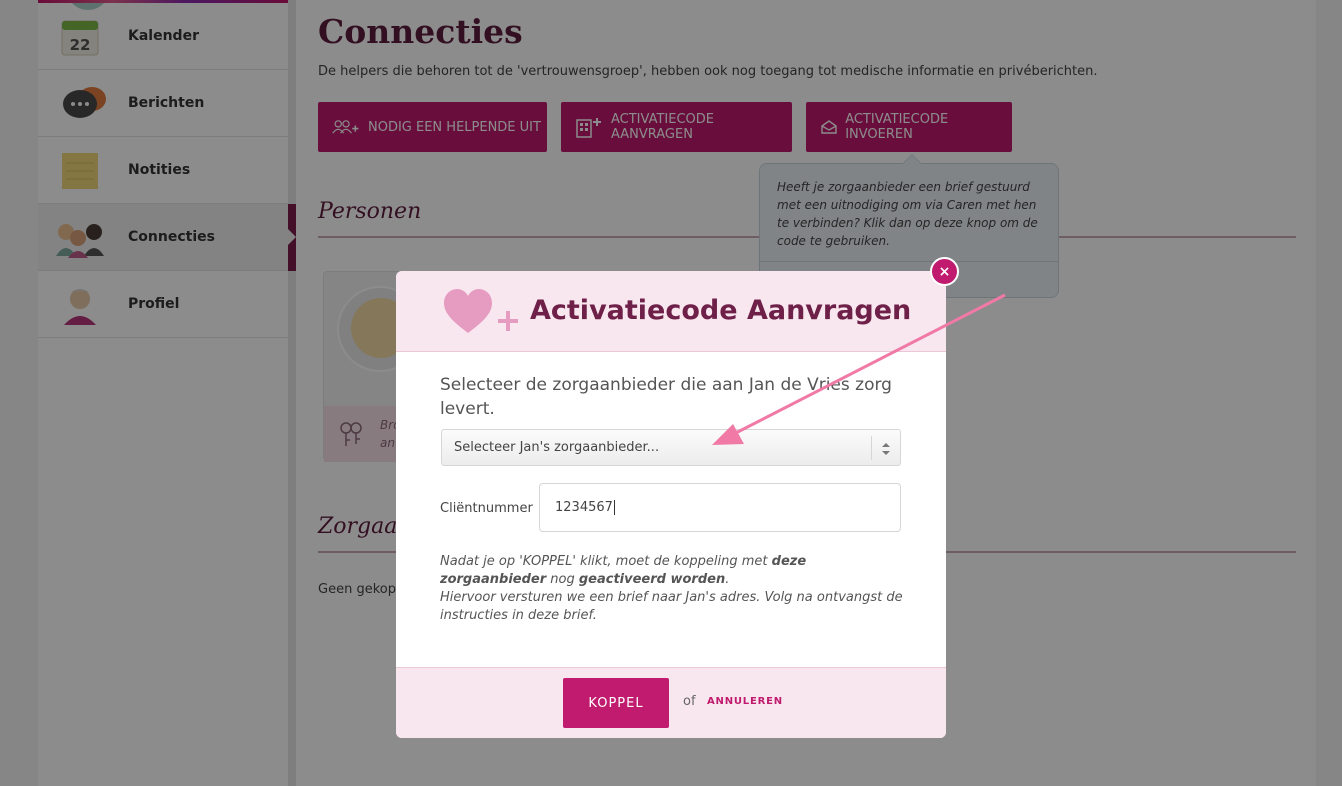 The height and width of the screenshot is (786, 1342). Describe the element at coordinates (486, 508) in the screenshot. I see `client-number-label: Cliëntnummer` at that location.